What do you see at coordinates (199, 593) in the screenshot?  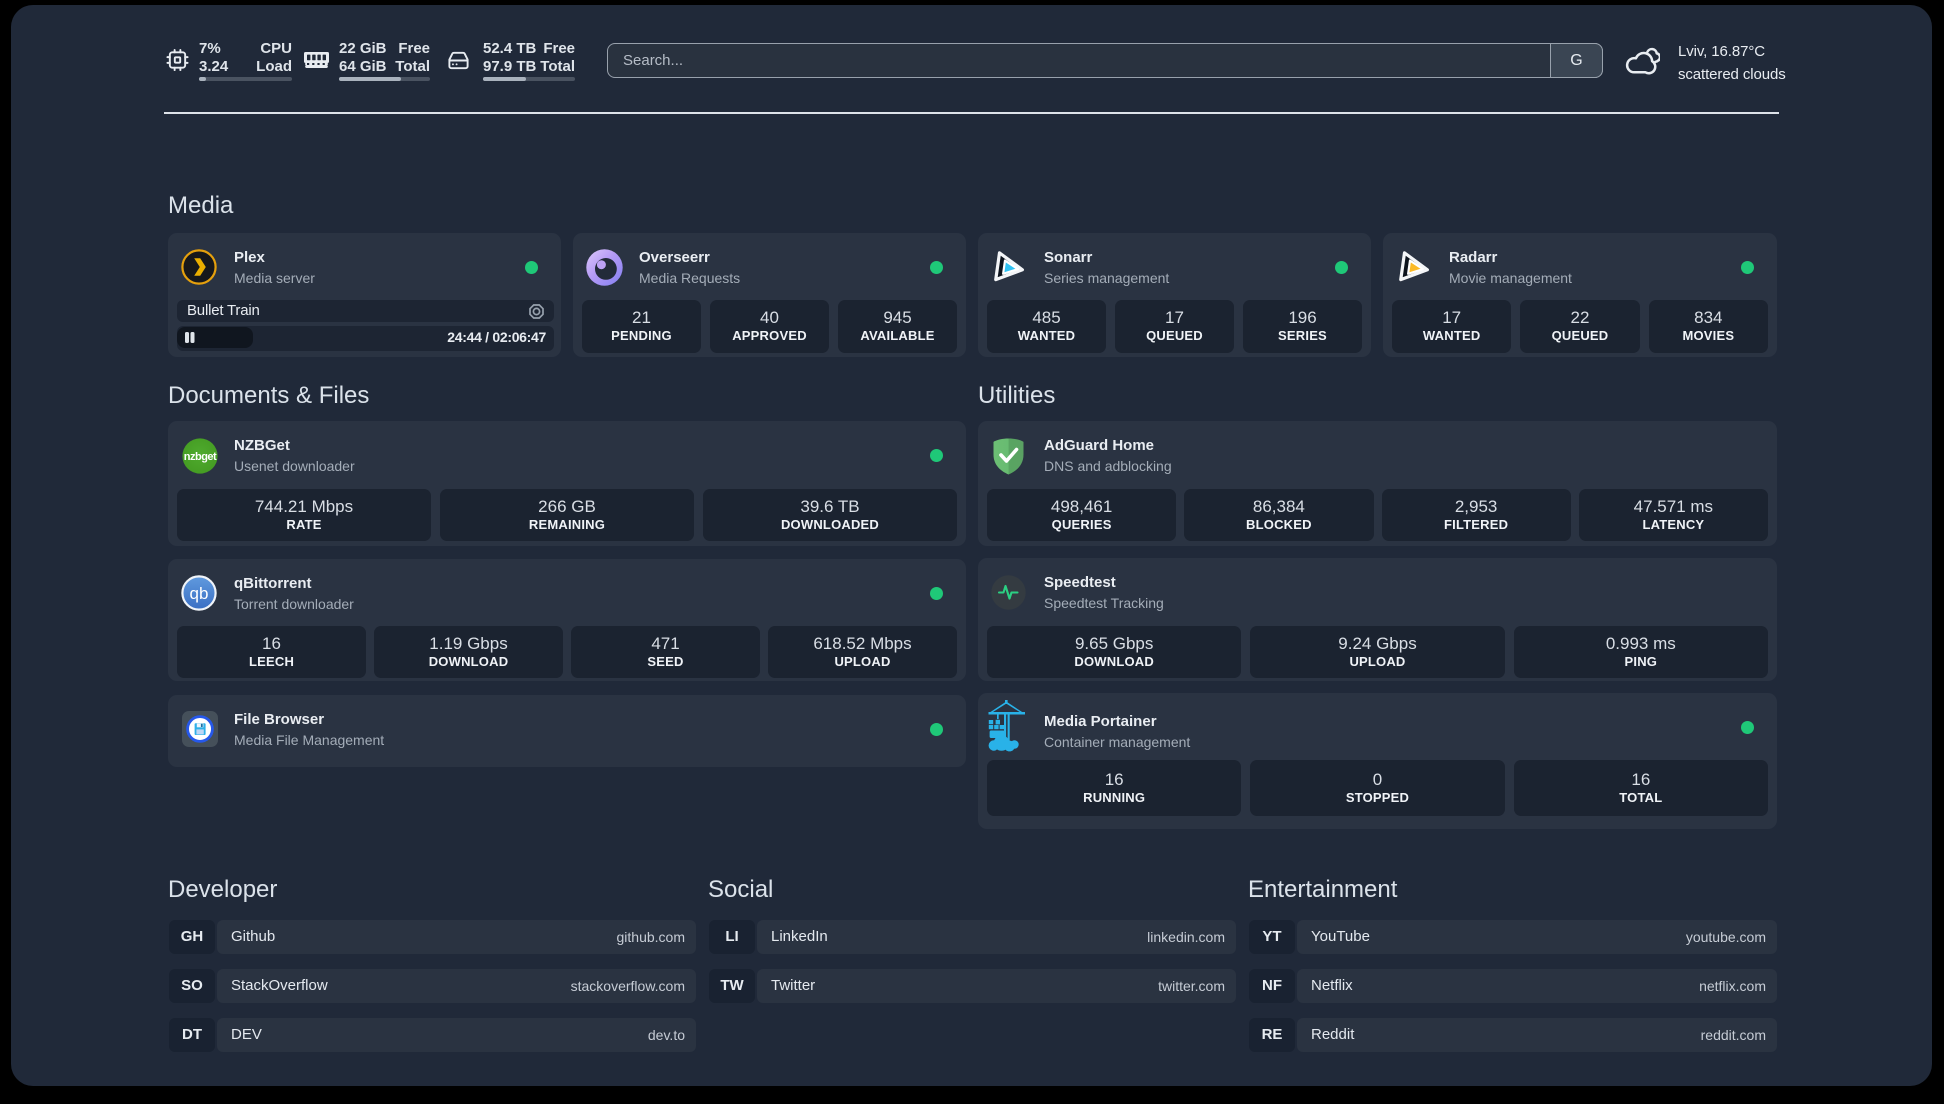 I see `svg-text: qb` at bounding box center [199, 593].